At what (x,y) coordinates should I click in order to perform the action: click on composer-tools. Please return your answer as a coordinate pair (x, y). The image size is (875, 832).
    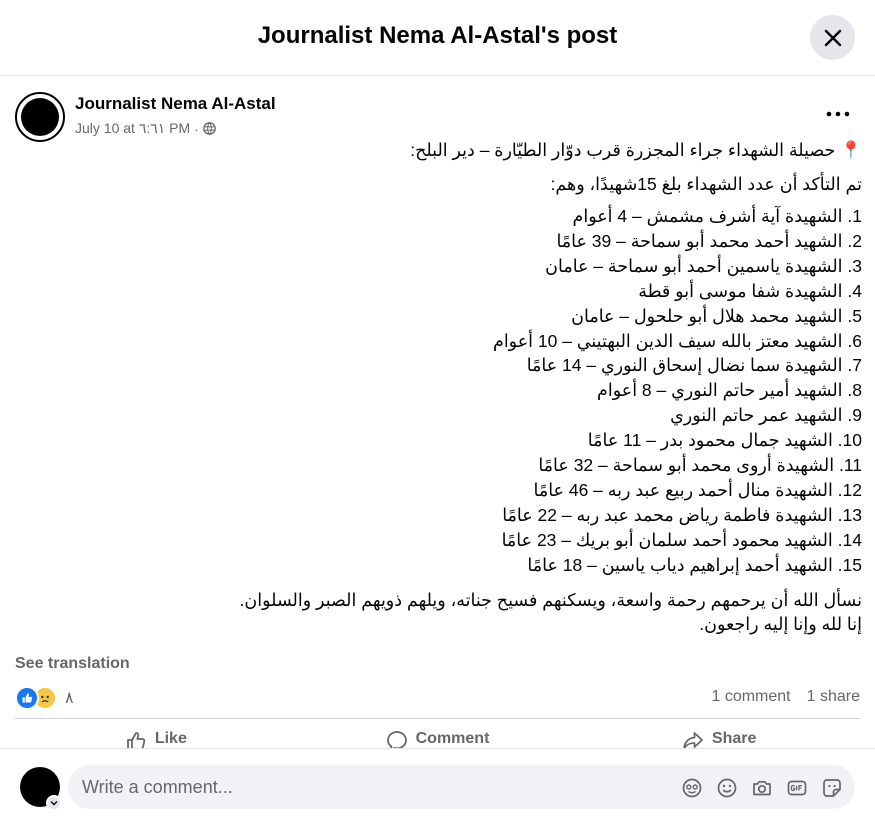
    Looking at the image, I should click on (761, 787).